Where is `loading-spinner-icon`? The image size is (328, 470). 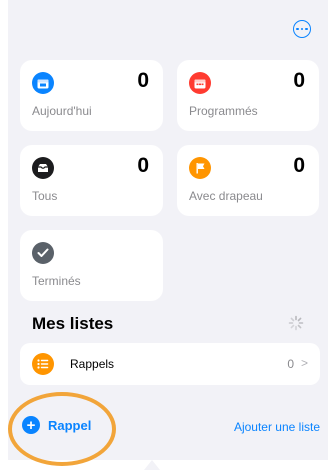 loading-spinner-icon is located at coordinates (296, 323).